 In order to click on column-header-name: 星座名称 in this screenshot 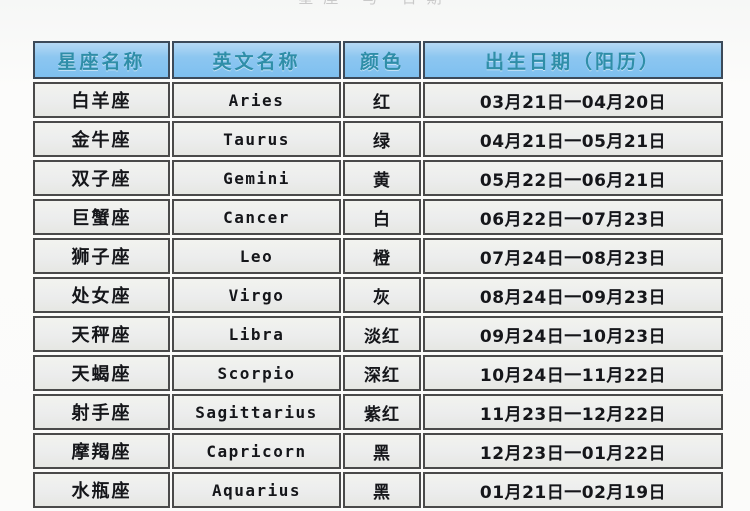, I will do `click(101, 60)`.